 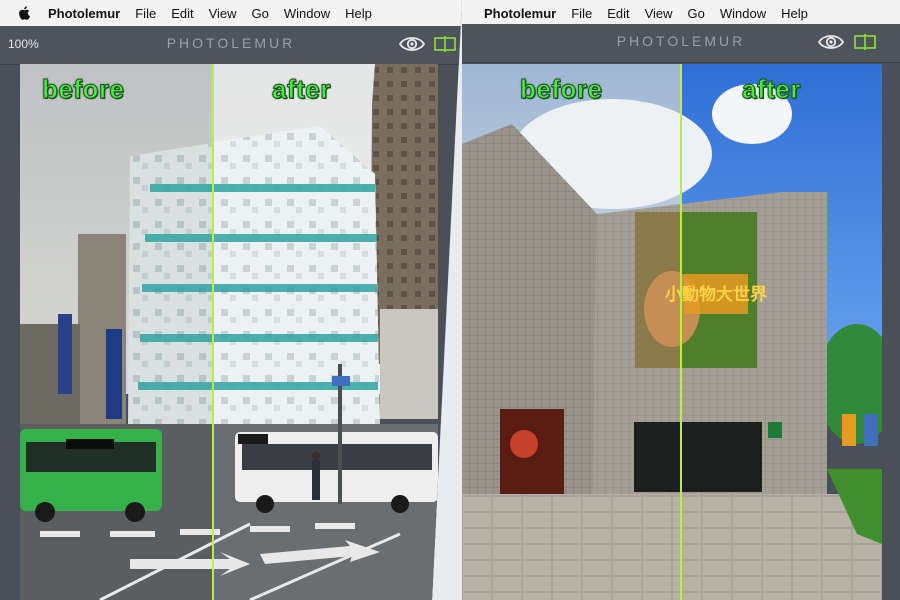 I want to click on toolbar: 100% PHOTOLEMUR, so click(x=231, y=45).